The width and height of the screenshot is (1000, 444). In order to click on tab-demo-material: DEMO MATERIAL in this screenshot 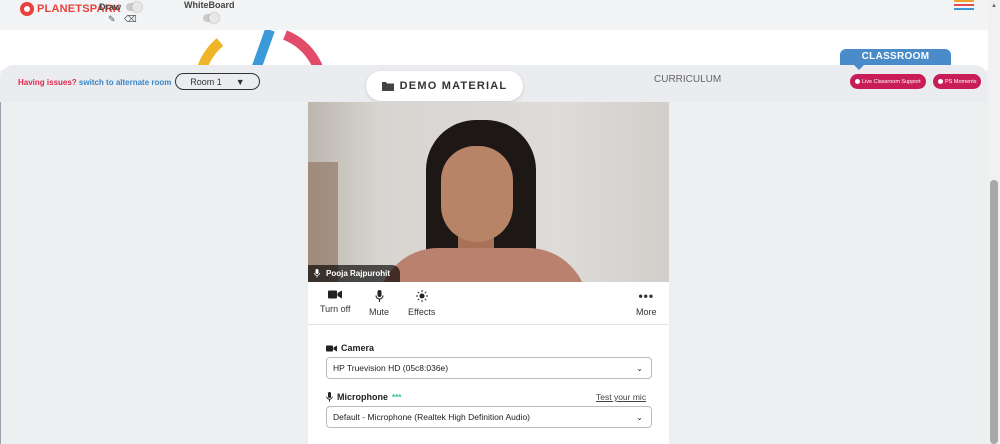, I will do `click(444, 86)`.